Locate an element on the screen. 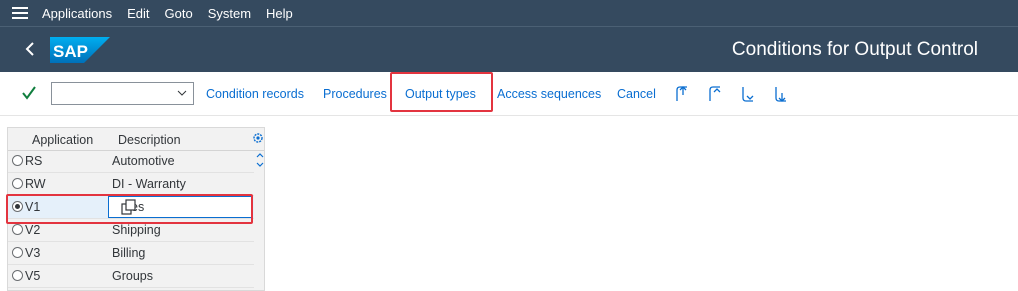 Image resolution: width=1018 pixels, height=291 pixels. access-sequences-button: Access sequences is located at coordinates (549, 94).